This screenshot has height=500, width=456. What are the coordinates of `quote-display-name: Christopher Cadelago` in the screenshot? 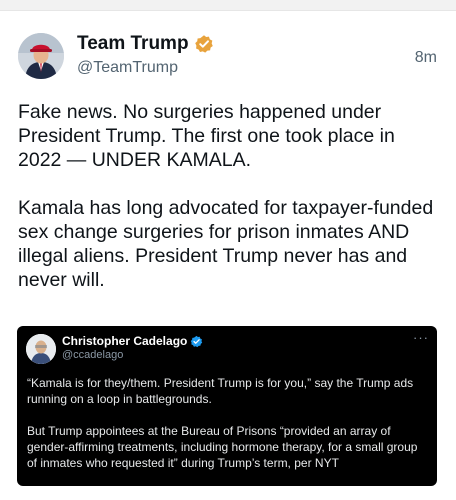 It's located at (124, 341).